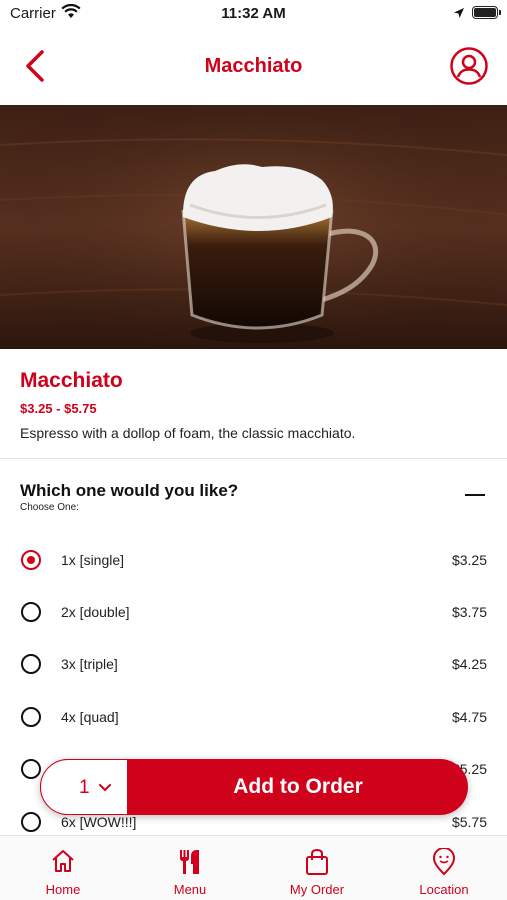 The image size is (507, 900). I want to click on fork-knife-icon, so click(189, 862).